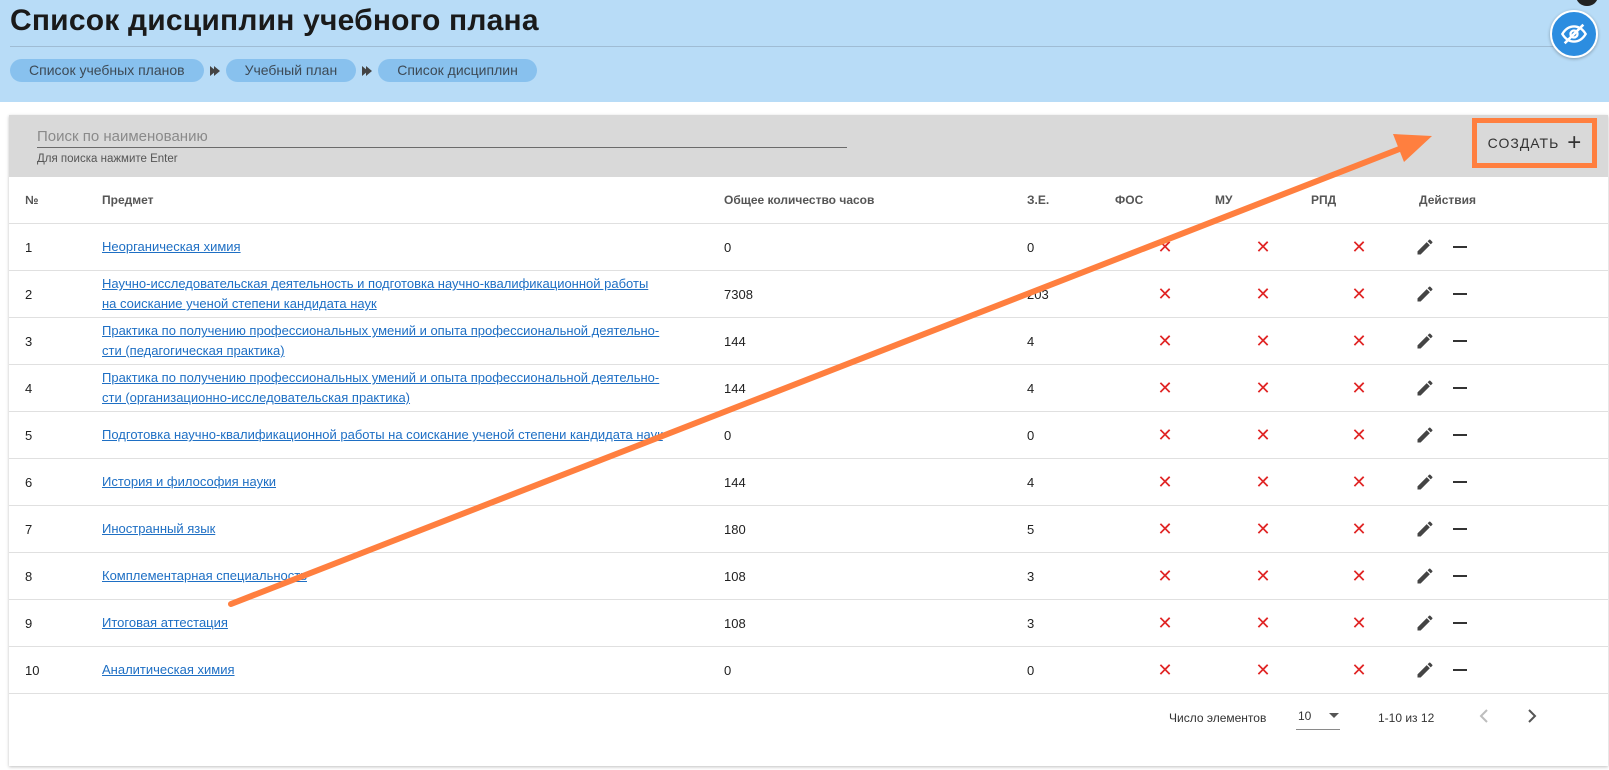 The width and height of the screenshot is (1609, 770). I want to click on previous-page-button, so click(1485, 717).